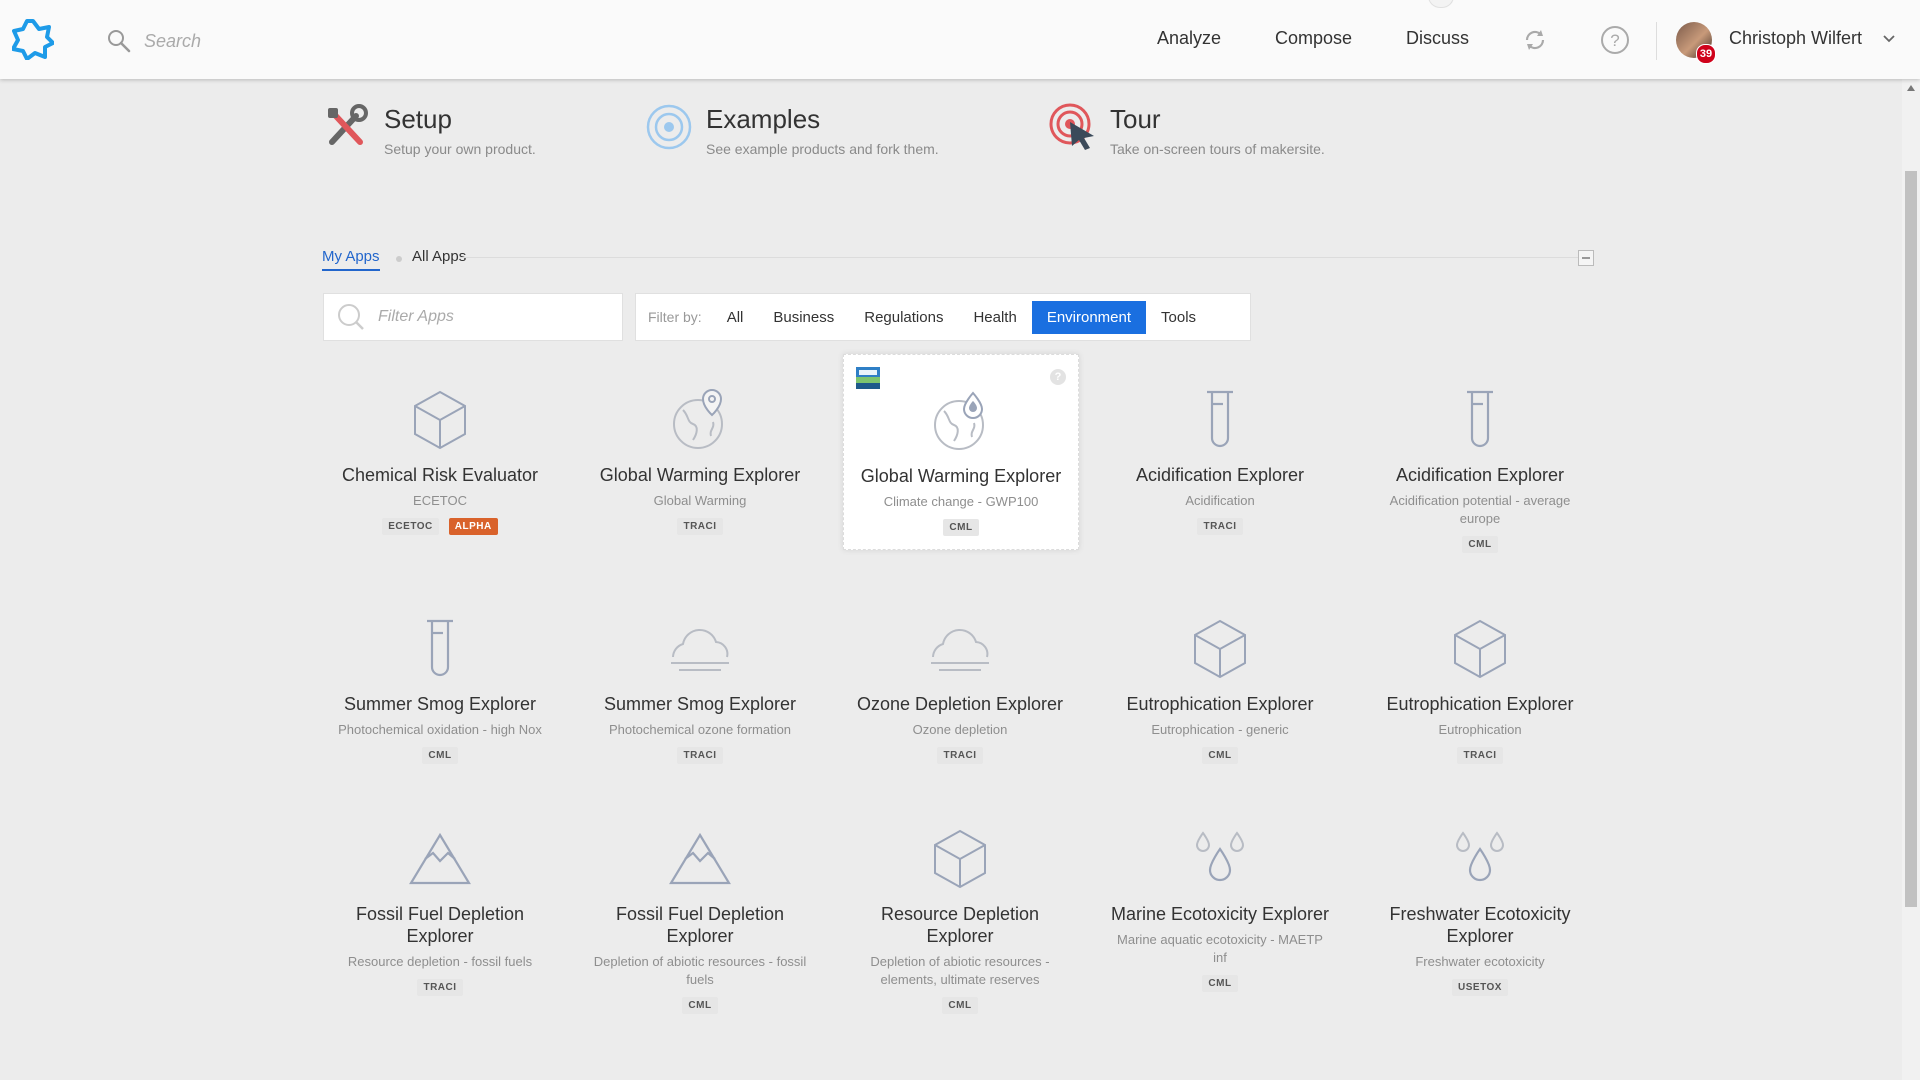  Describe the element at coordinates (669, 127) in the screenshot. I see `radar-icon` at that location.